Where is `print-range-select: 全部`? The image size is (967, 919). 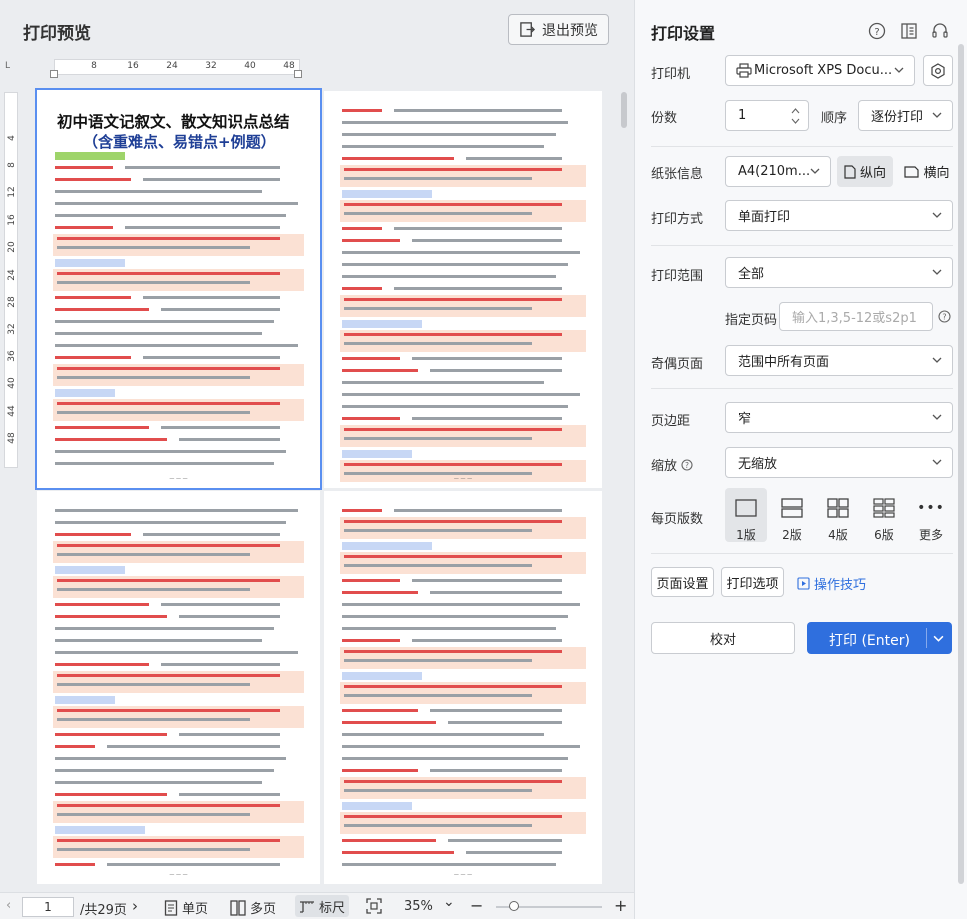
print-range-select: 全部 is located at coordinates (839, 272).